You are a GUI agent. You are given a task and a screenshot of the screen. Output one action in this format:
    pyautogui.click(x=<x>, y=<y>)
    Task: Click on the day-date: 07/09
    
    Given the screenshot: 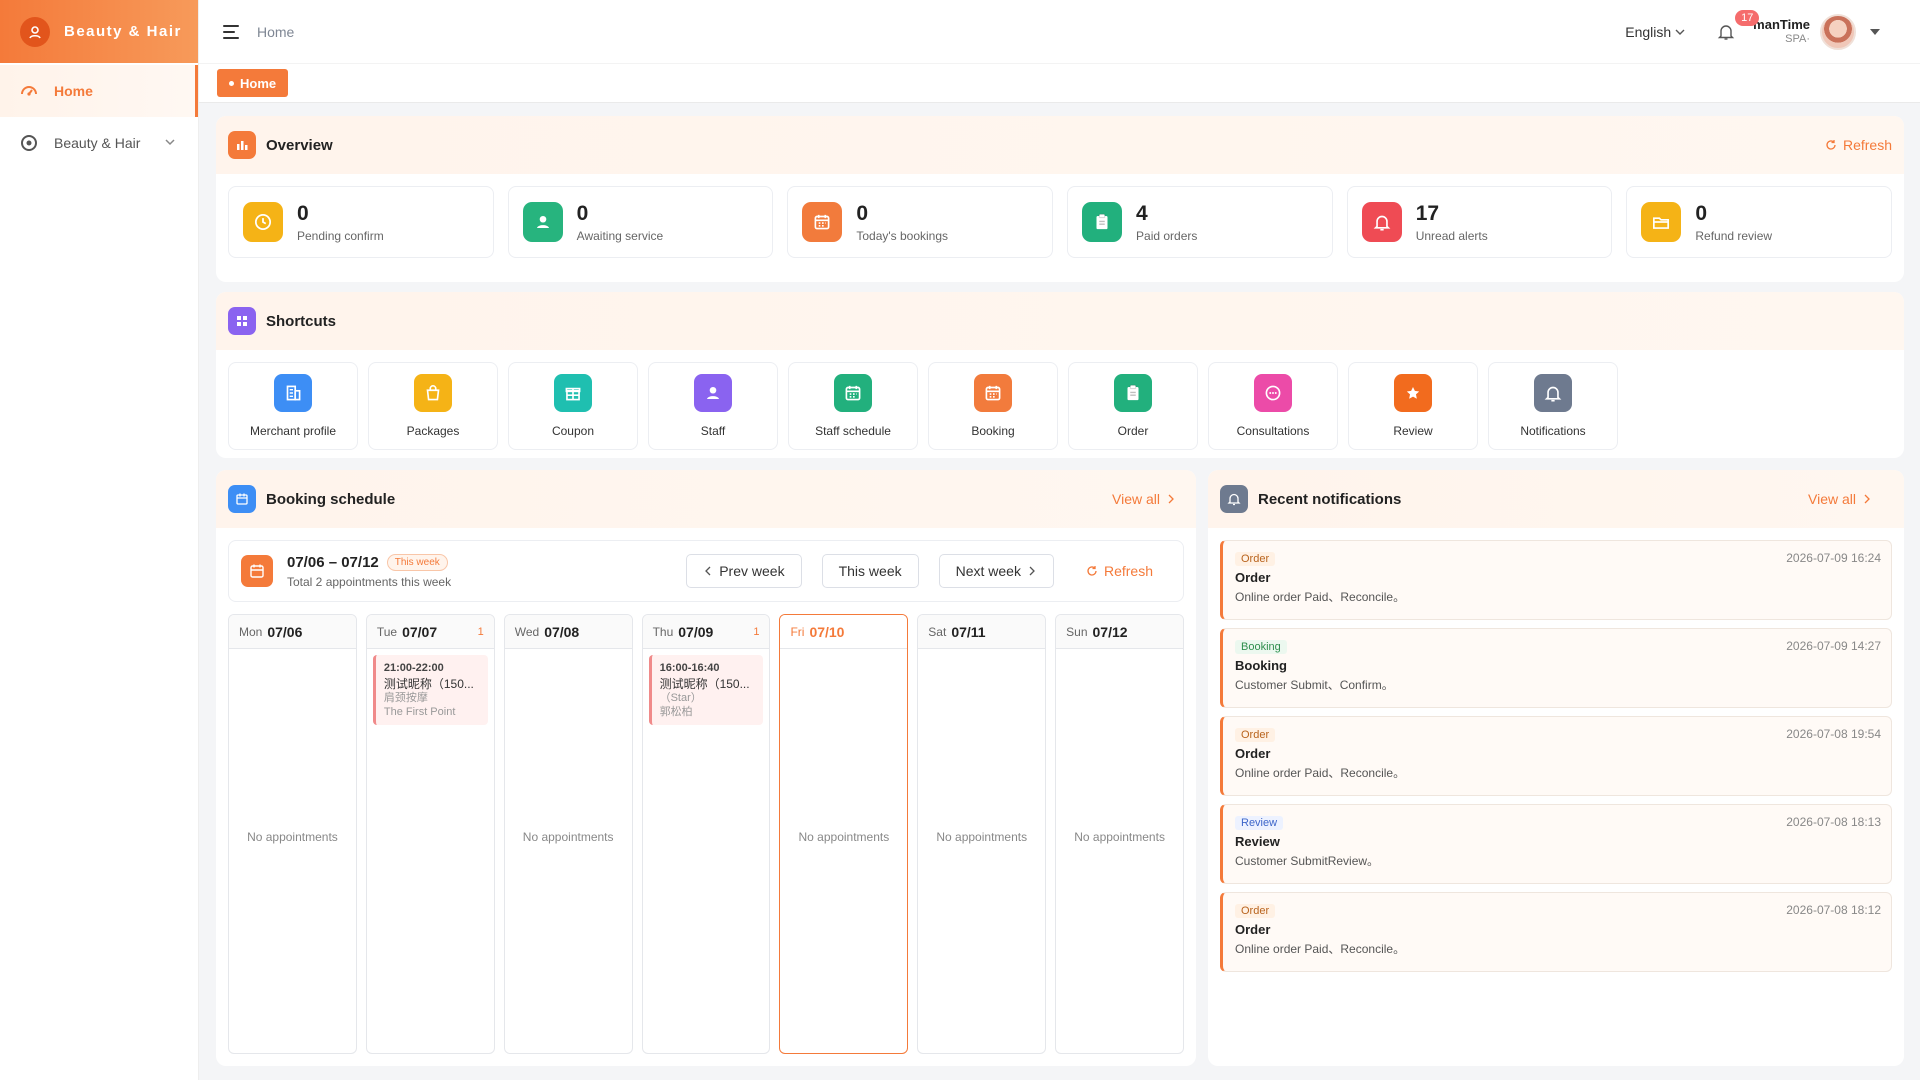 What is the action you would take?
    pyautogui.click(x=696, y=631)
    